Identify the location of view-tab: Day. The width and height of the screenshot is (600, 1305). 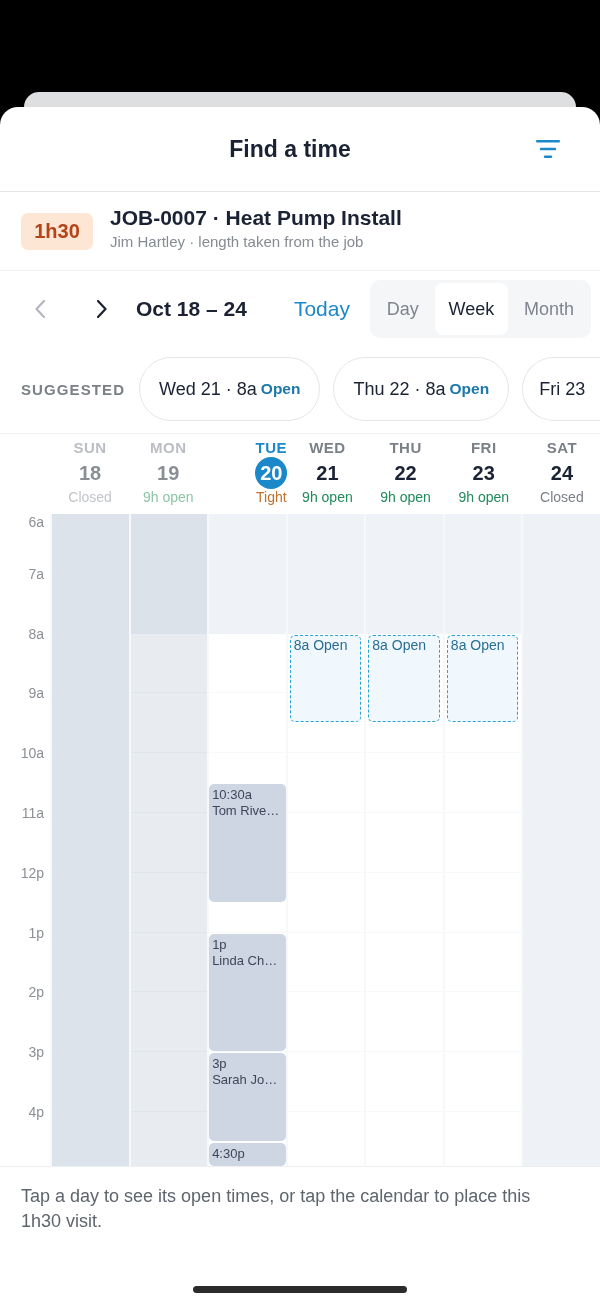
(402, 309).